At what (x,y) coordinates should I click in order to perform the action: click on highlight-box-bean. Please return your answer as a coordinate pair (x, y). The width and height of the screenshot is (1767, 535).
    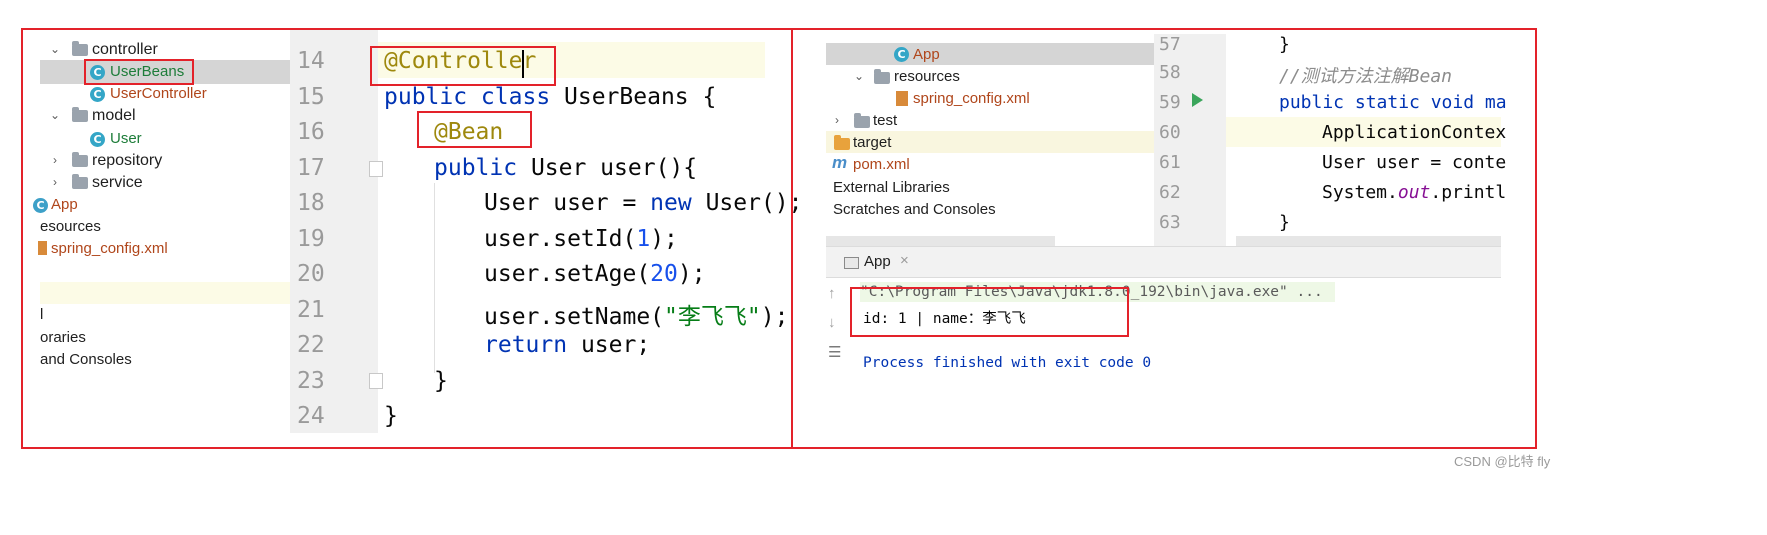
    Looking at the image, I should click on (474, 129).